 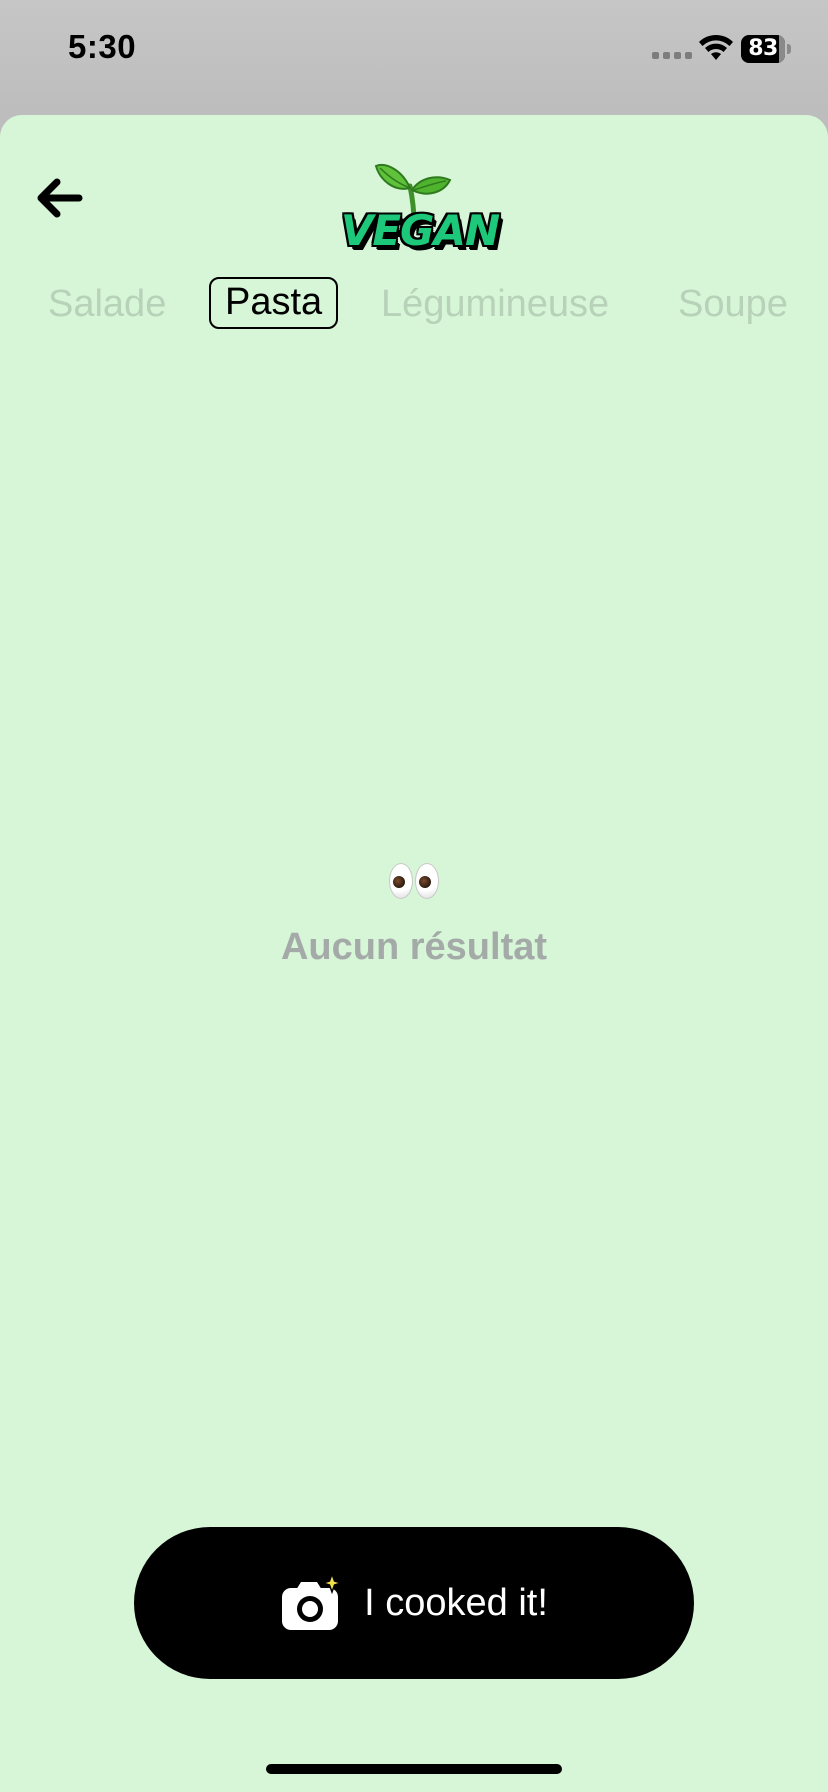 What do you see at coordinates (456, 1602) in the screenshot?
I see `i-cooked-it-label: I cooked it!` at bounding box center [456, 1602].